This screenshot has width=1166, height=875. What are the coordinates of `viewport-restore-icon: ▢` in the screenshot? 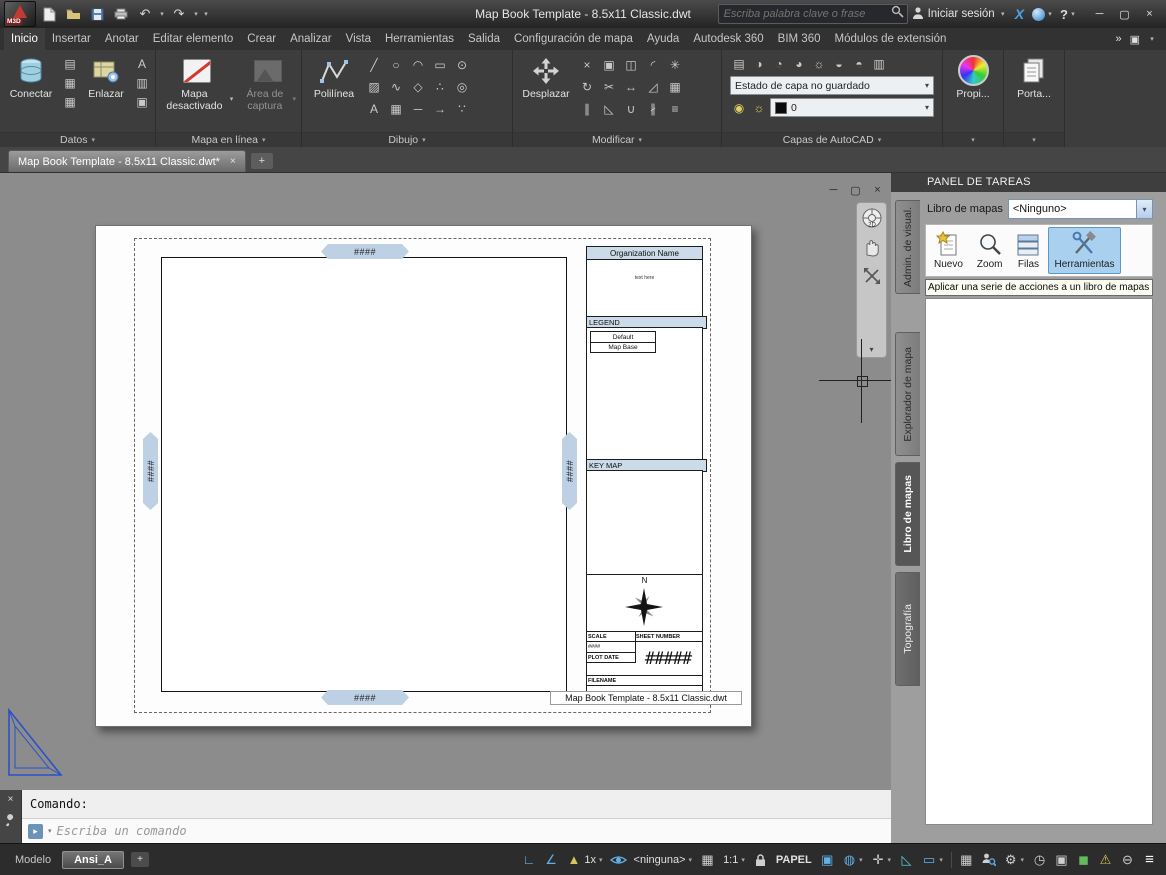 It's located at (855, 190).